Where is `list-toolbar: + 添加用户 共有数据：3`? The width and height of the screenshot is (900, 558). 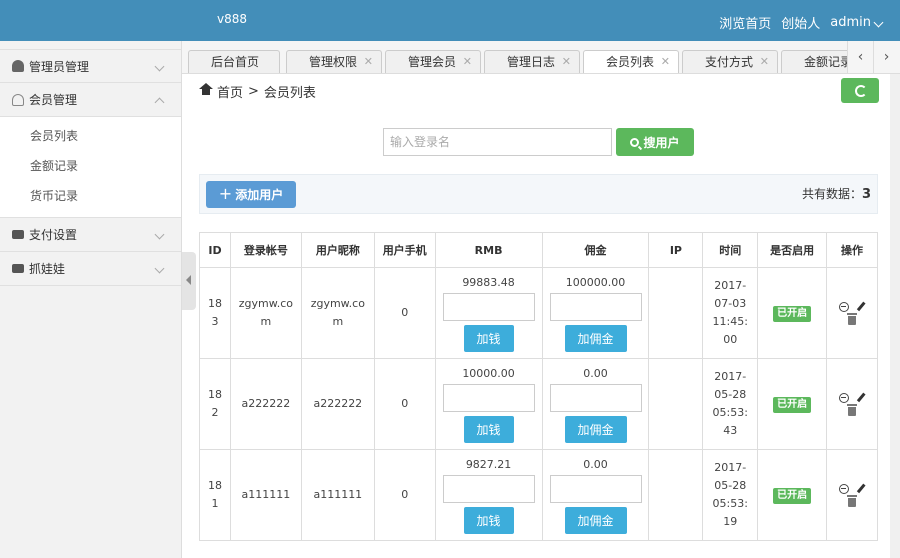
list-toolbar: + 添加用户 共有数据：3 is located at coordinates (538, 194).